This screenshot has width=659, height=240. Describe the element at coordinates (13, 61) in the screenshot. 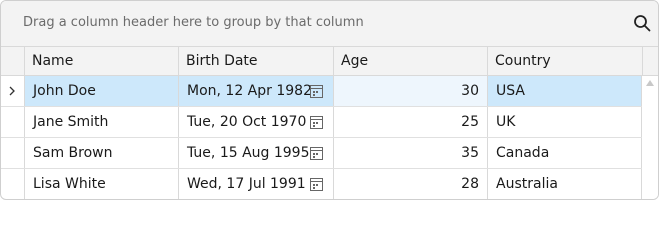

I see `row-indicator-header` at that location.